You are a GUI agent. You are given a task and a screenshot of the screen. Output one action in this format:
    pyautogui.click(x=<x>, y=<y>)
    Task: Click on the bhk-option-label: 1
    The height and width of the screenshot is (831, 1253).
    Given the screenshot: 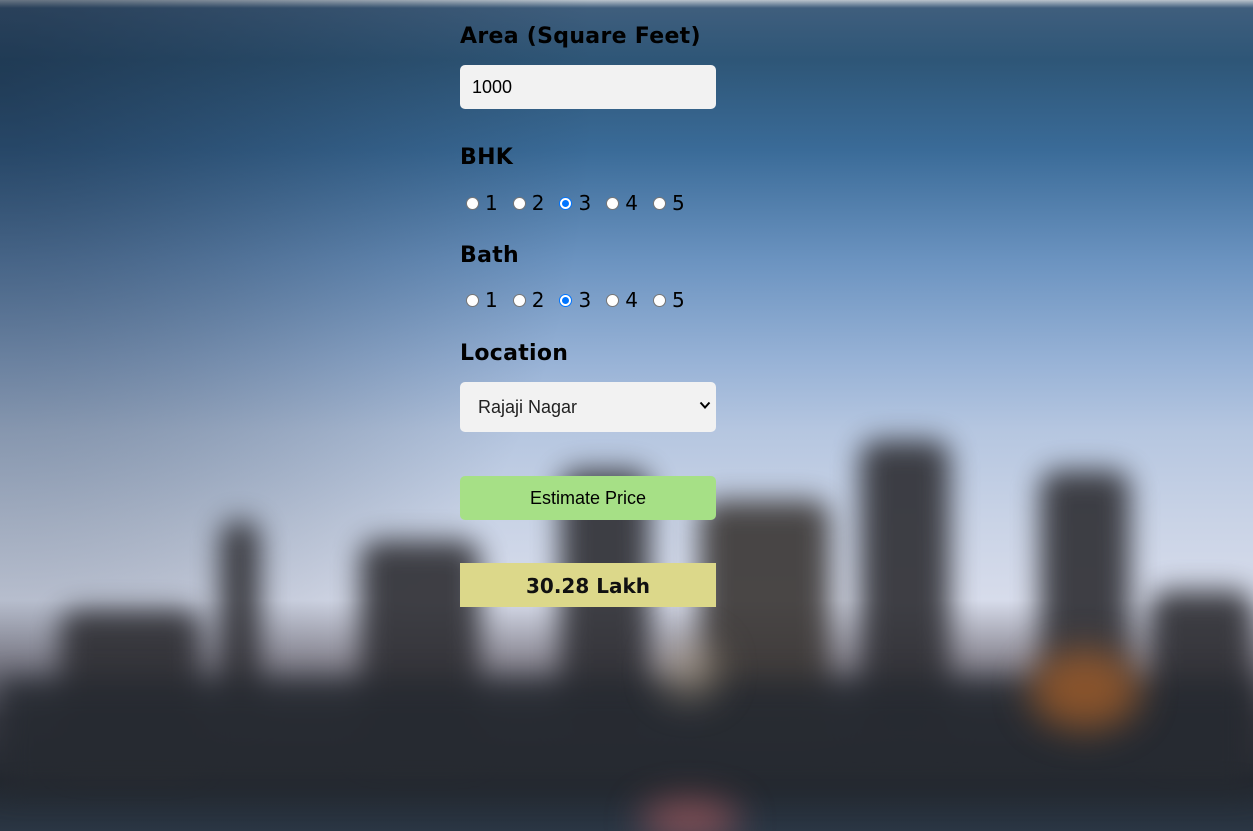 What is the action you would take?
    pyautogui.click(x=491, y=203)
    